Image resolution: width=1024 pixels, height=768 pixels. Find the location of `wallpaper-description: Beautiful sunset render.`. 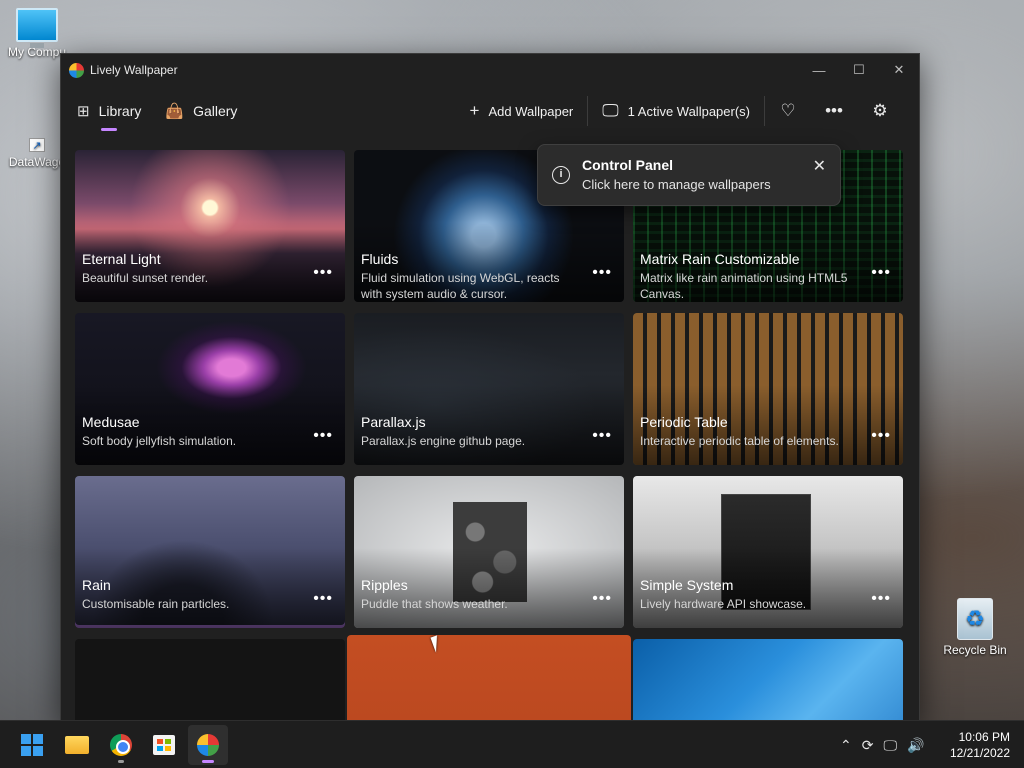

wallpaper-description: Beautiful sunset render. is located at coordinates (145, 278).